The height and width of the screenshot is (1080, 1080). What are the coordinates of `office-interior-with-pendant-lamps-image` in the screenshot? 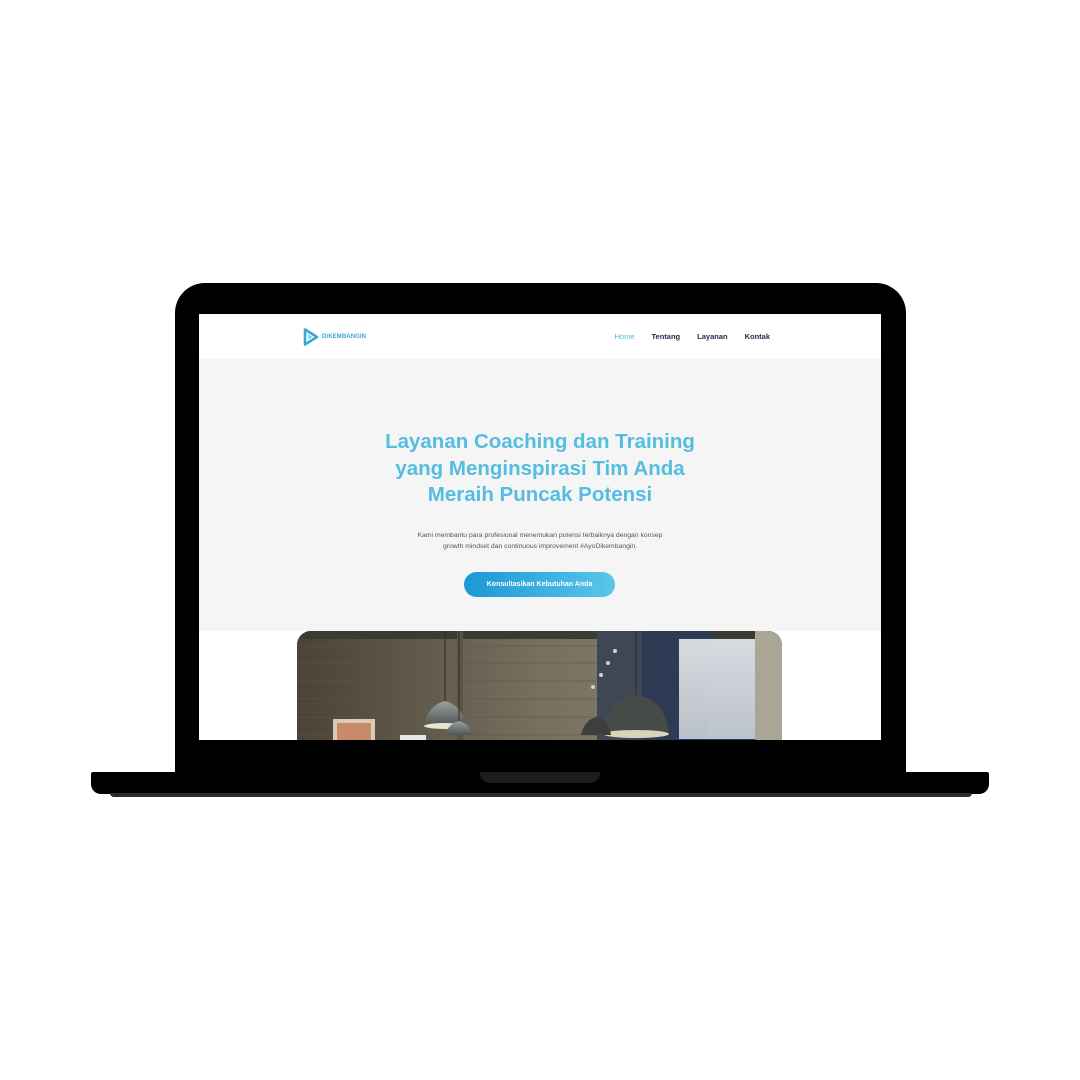 It's located at (539, 685).